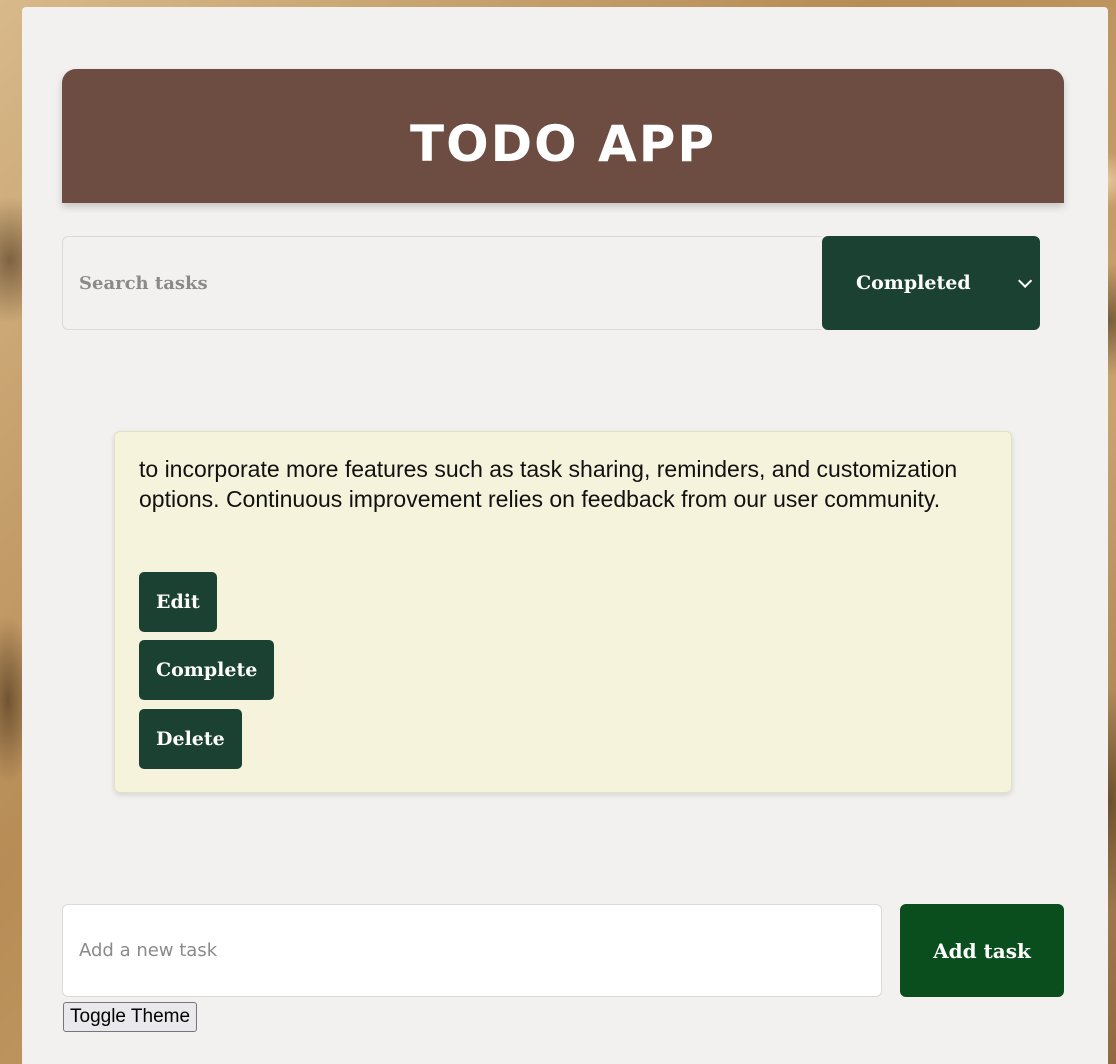 This screenshot has width=1116, height=1064. I want to click on complete-button: Complete, so click(207, 670).